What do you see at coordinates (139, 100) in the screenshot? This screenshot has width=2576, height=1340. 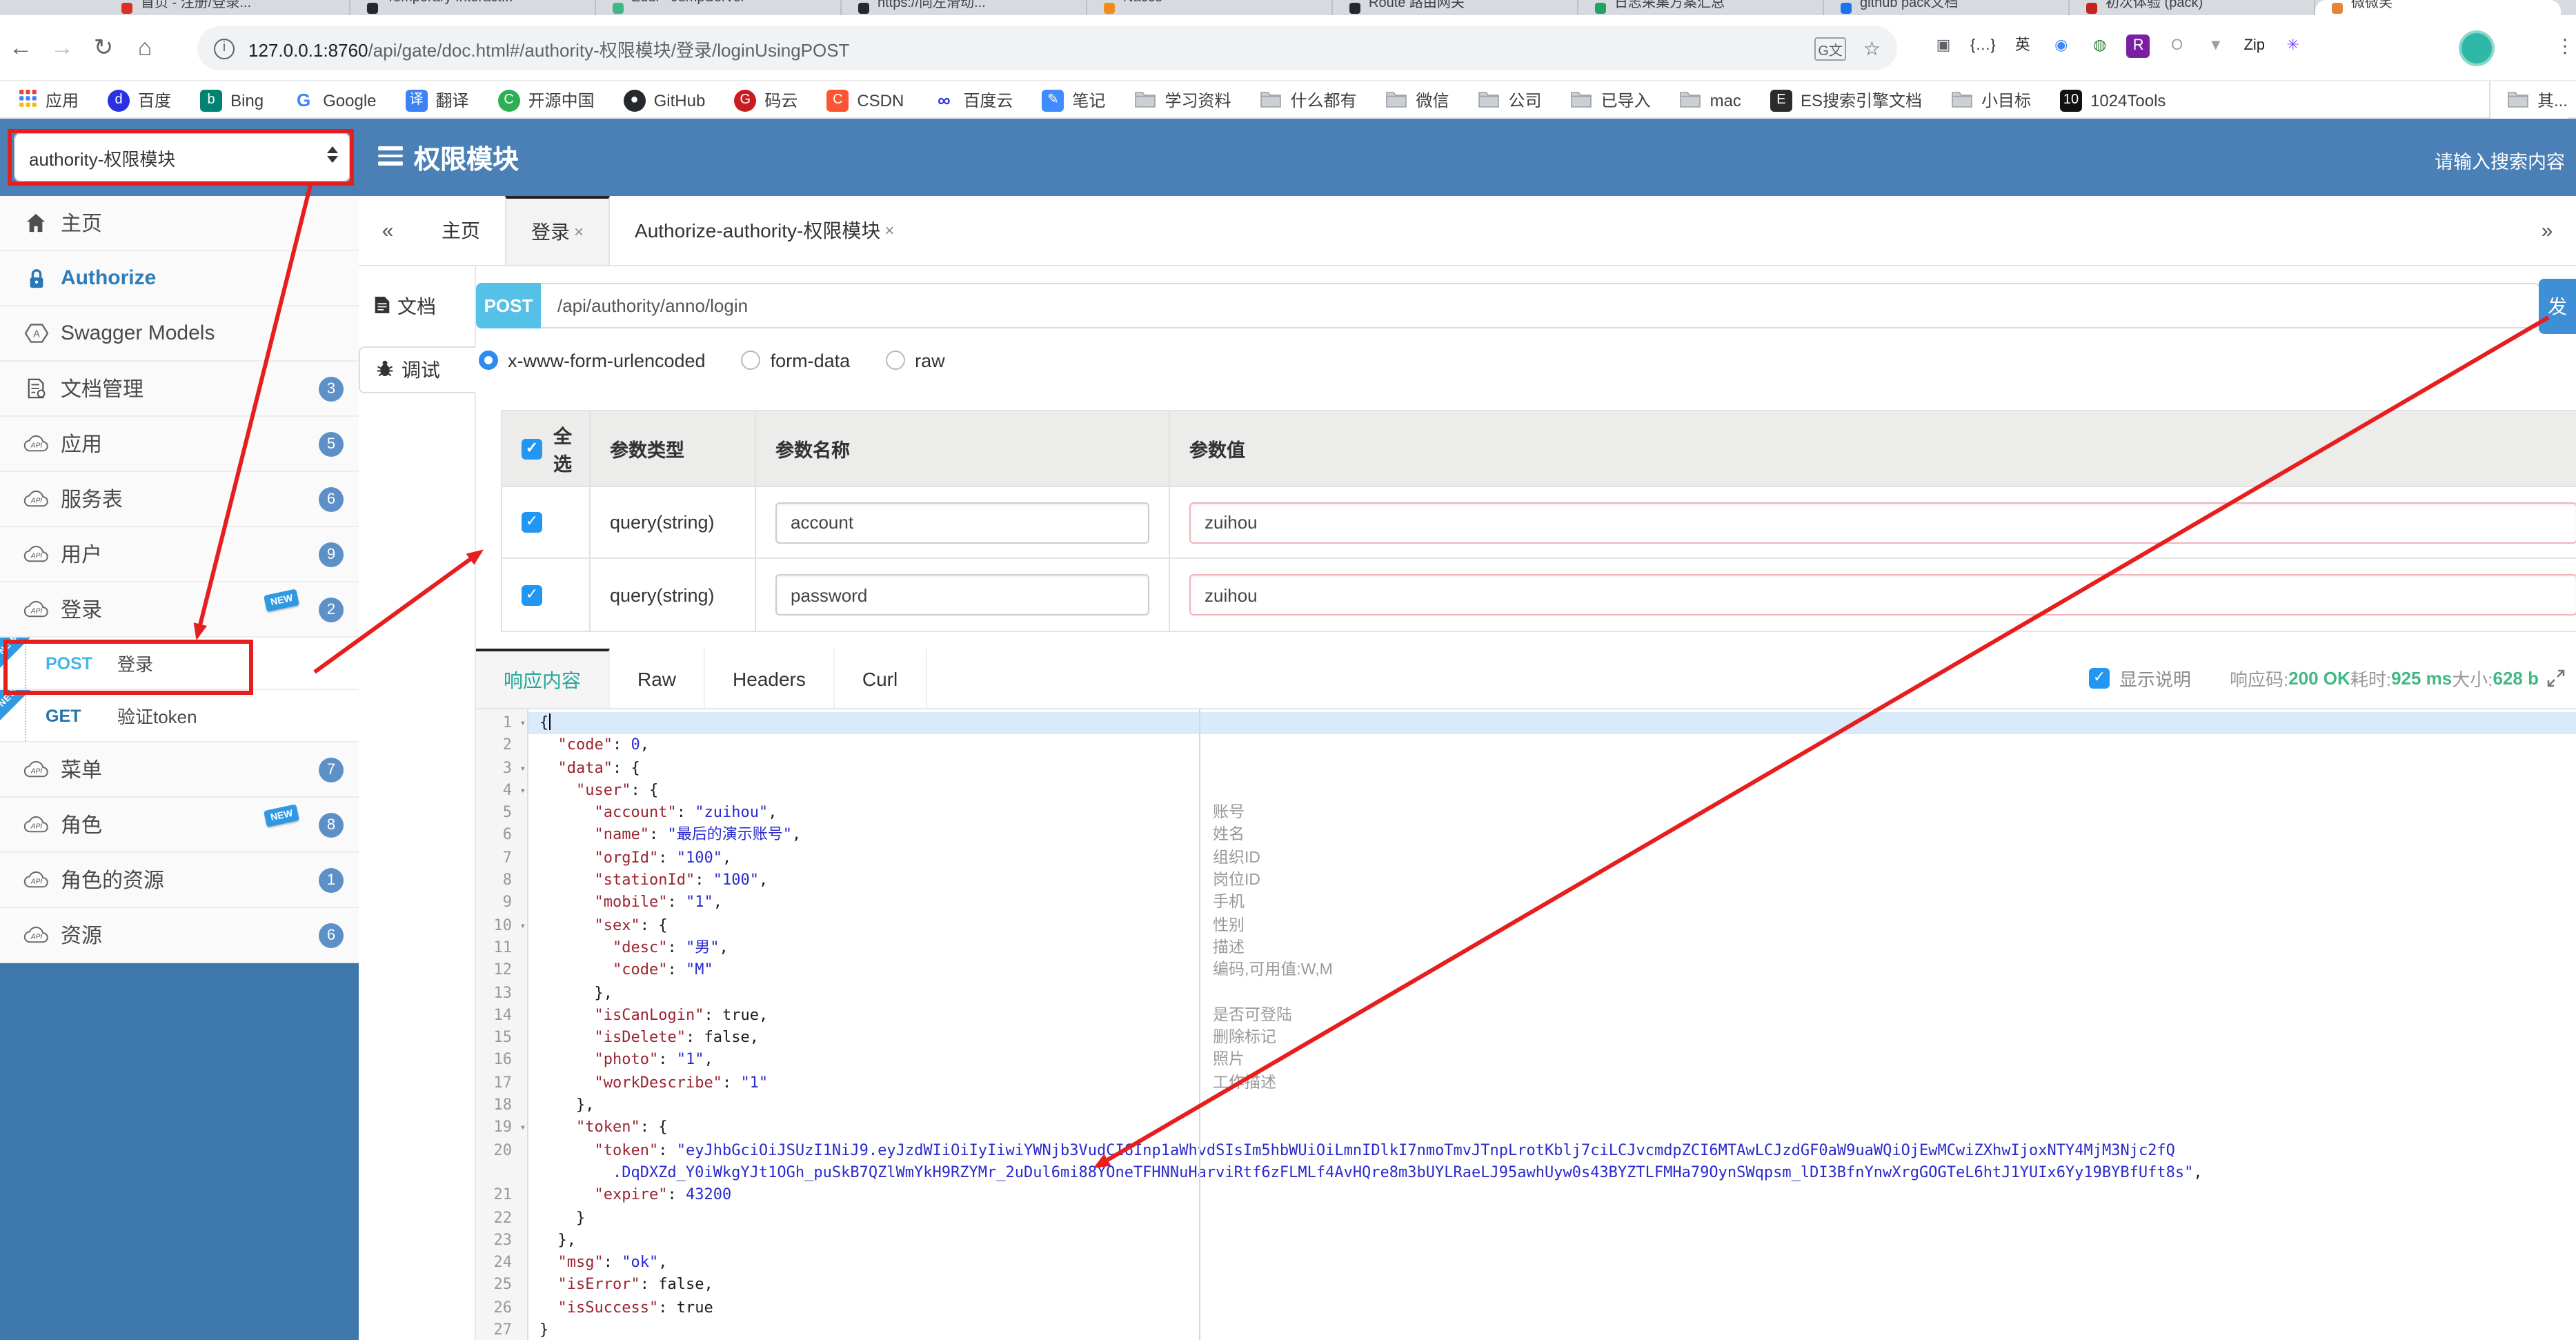 I see `bookmark-item: d 百度` at bounding box center [139, 100].